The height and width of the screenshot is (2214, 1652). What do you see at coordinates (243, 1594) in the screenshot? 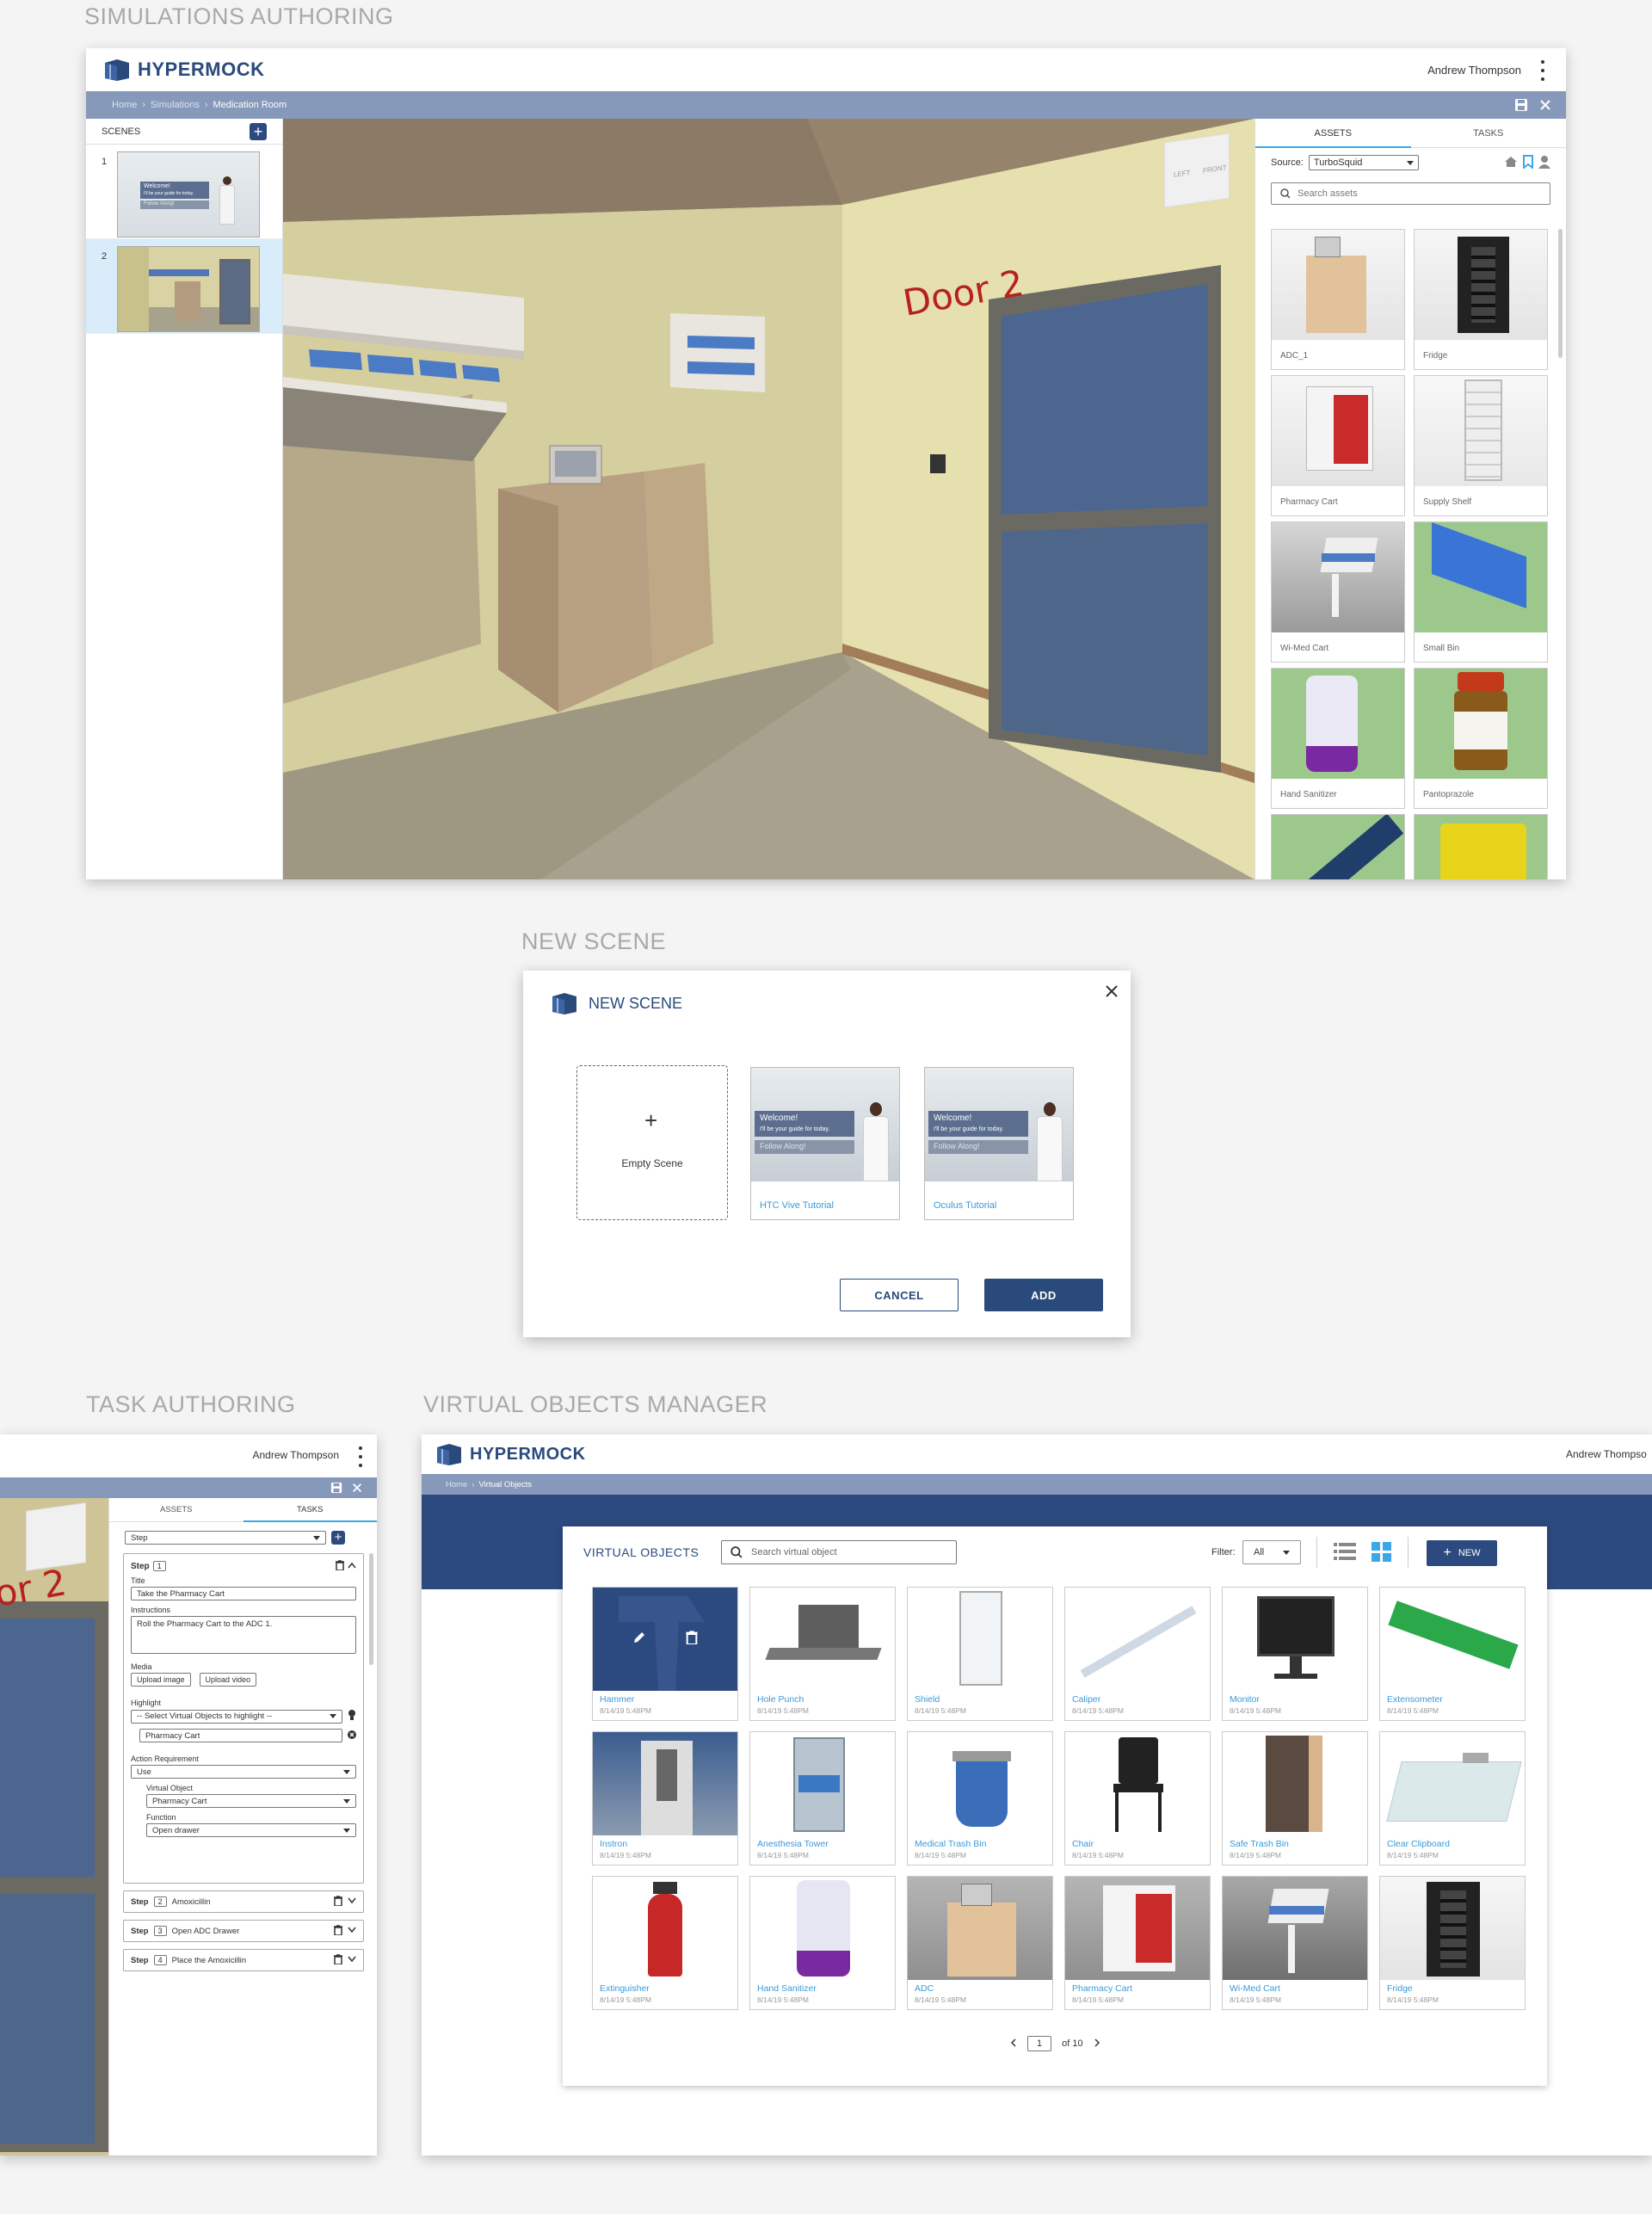
I see `title-field: Take the Pharmacy Cart` at bounding box center [243, 1594].